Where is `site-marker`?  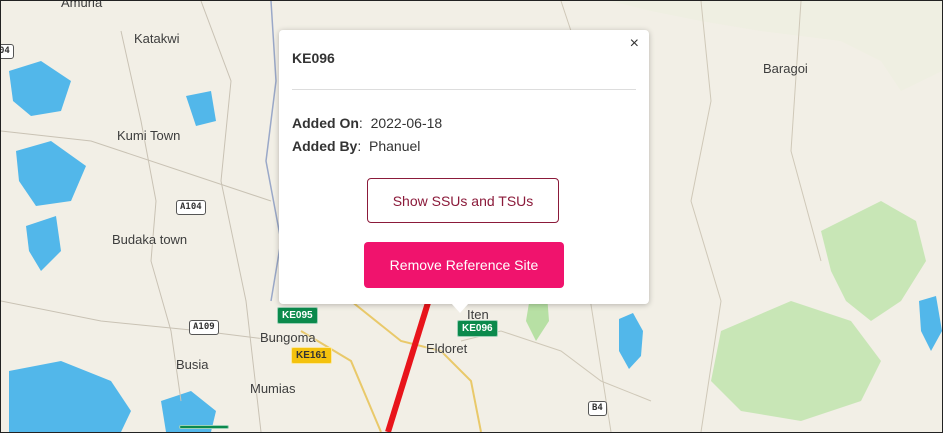 site-marker is located at coordinates (204, 427).